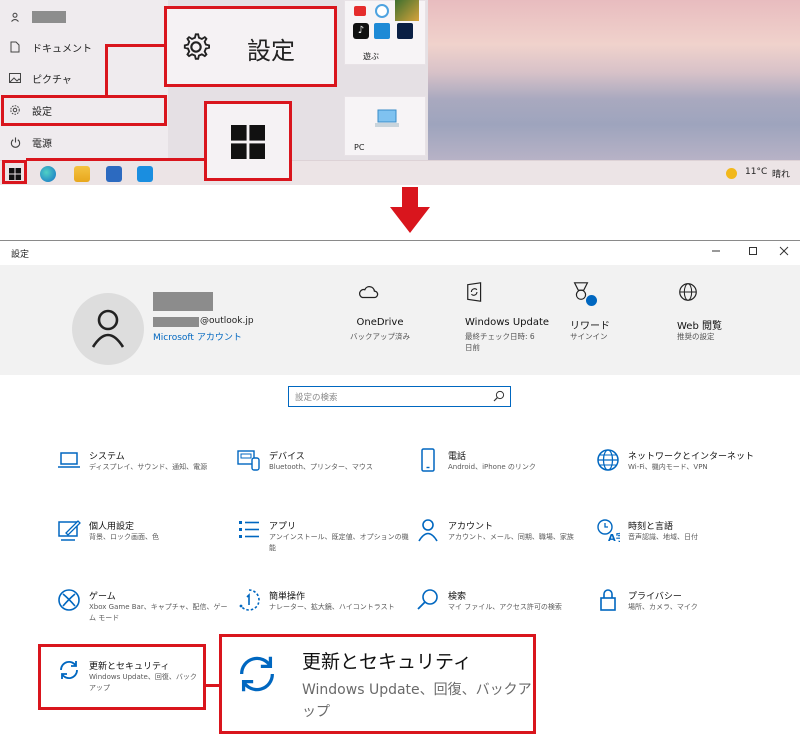 The height and width of the screenshot is (739, 800). Describe the element at coordinates (322, 473) in the screenshot. I see `category-devices: デバイス Bluetooth、プリンター、マウス` at that location.